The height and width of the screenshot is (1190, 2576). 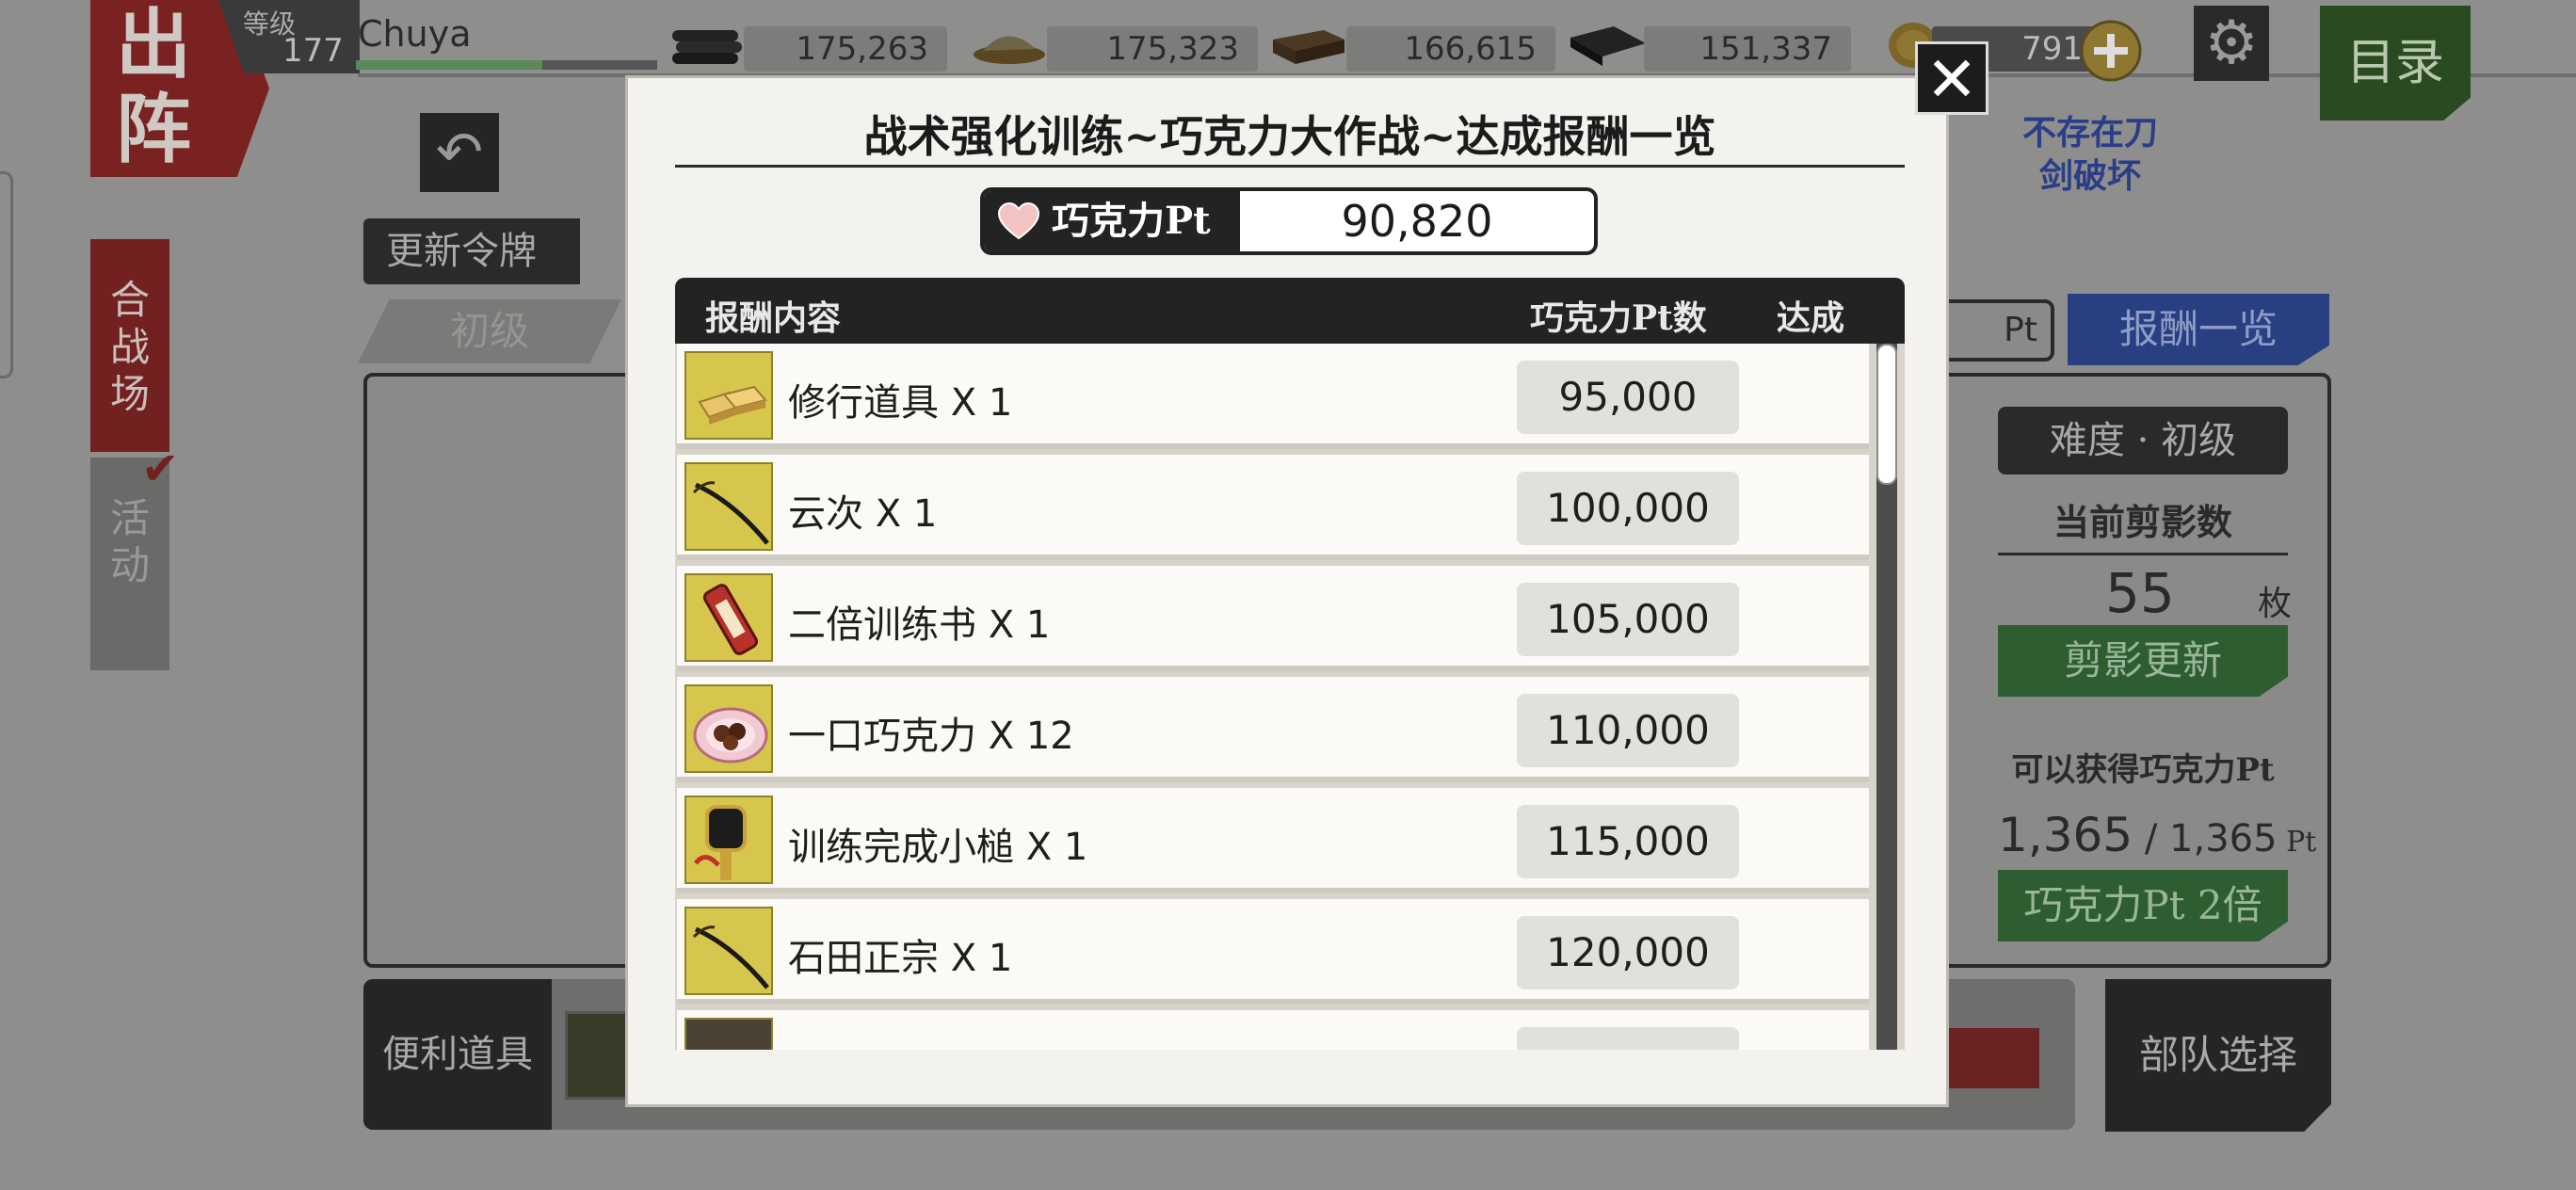 What do you see at coordinates (773, 318) in the screenshot?
I see `column-reward-content: 报酬内容` at bounding box center [773, 318].